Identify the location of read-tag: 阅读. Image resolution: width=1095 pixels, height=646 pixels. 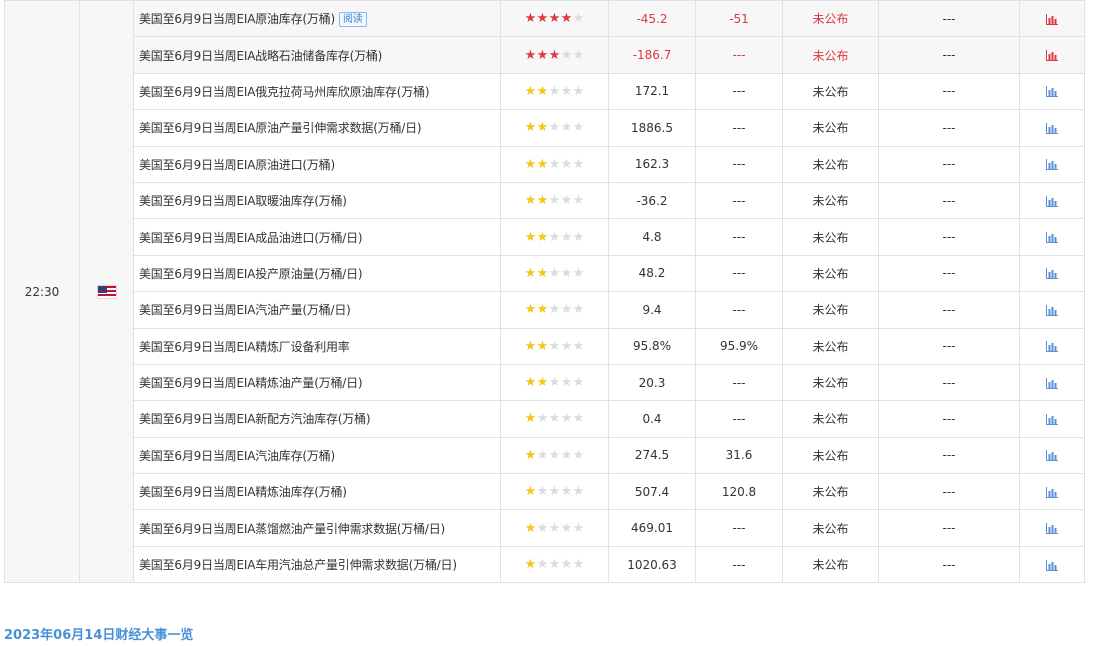
(352, 20).